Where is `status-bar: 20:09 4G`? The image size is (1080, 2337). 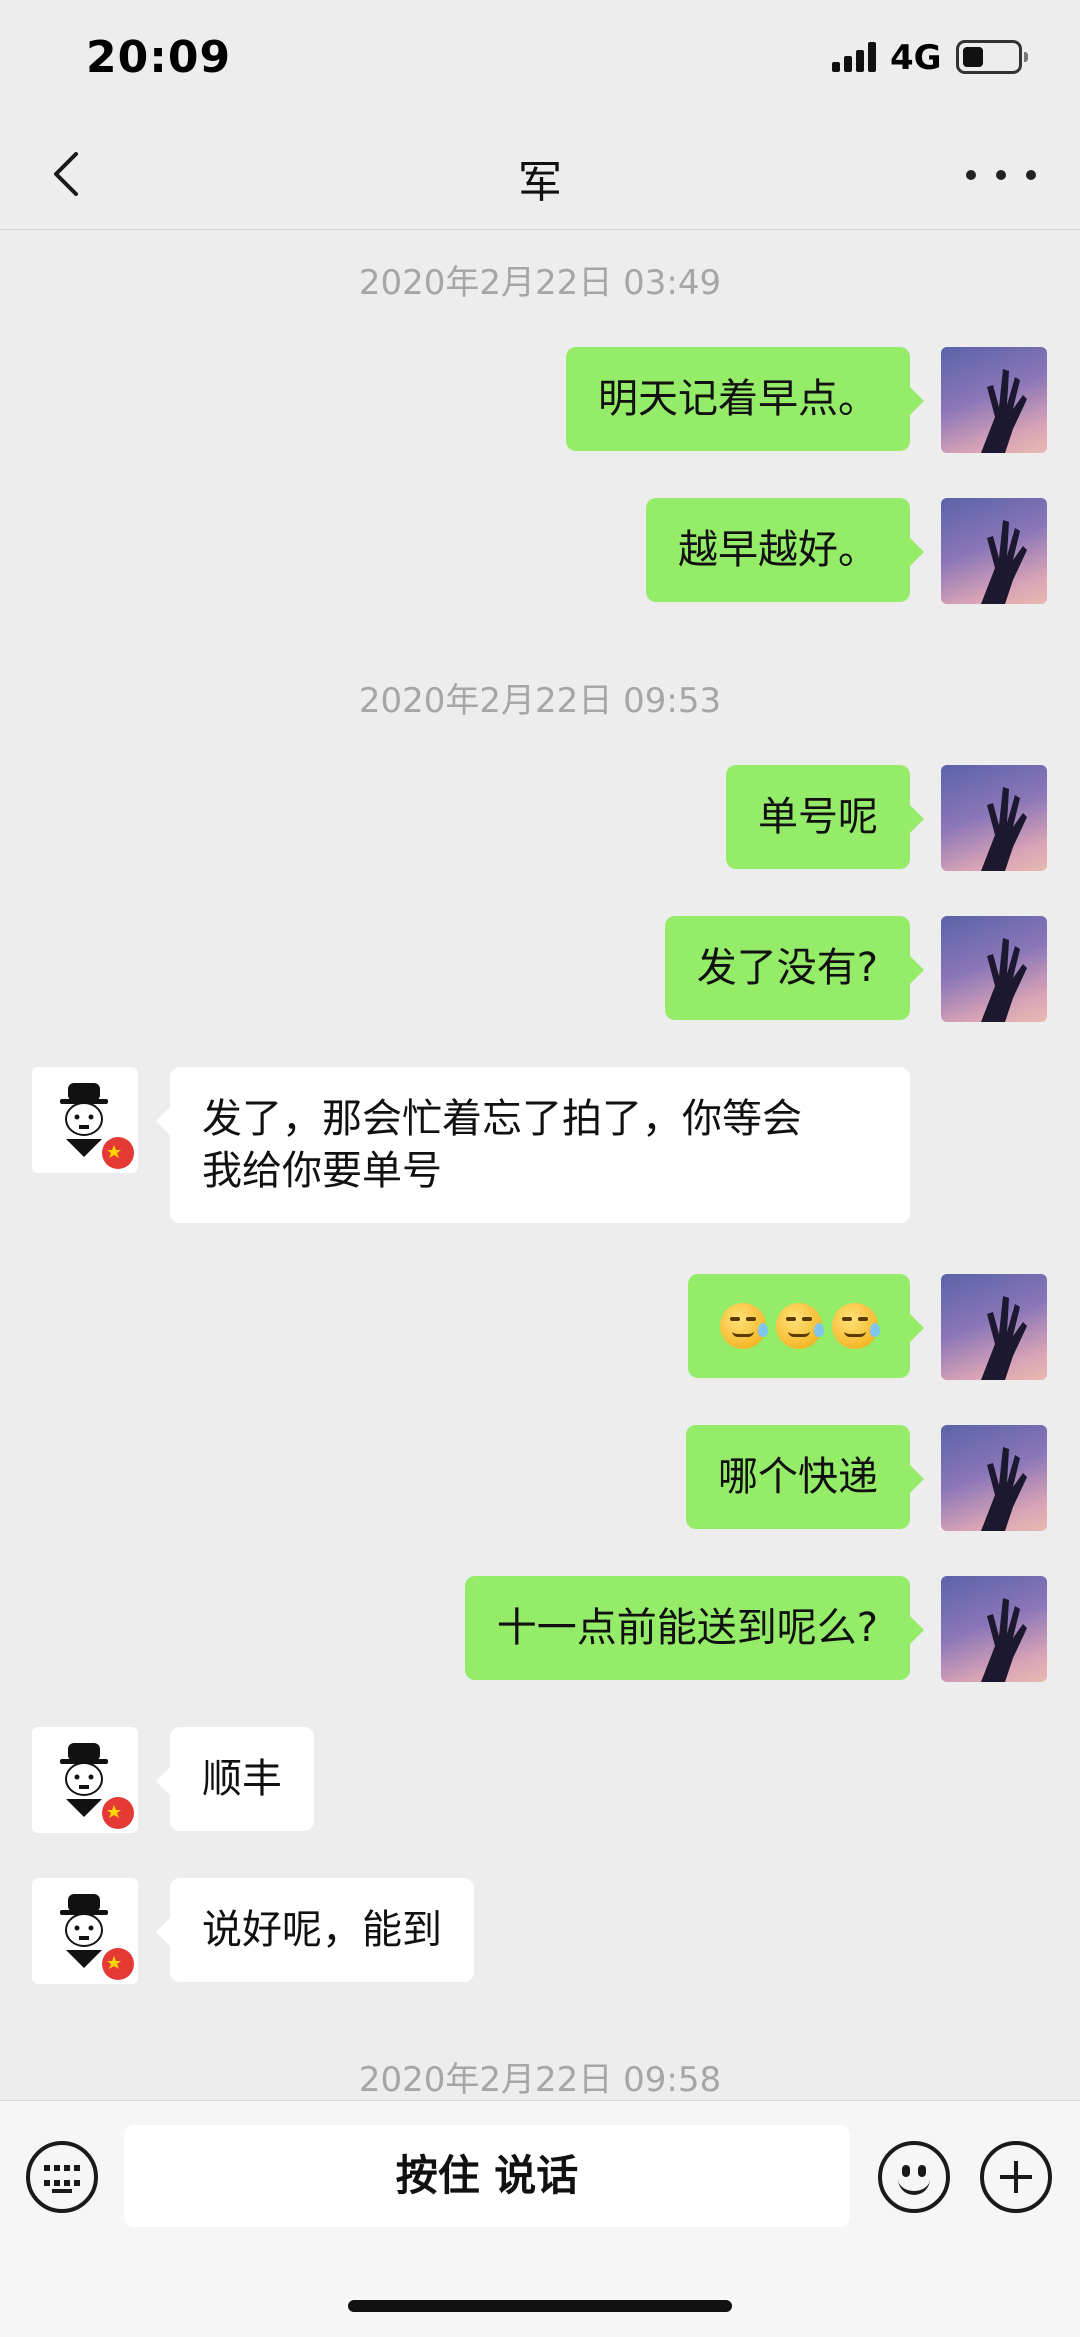
status-bar: 20:09 4G is located at coordinates (540, 60).